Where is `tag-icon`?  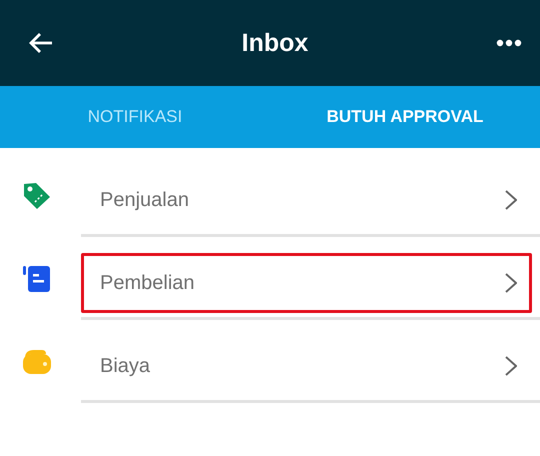
tag-icon is located at coordinates (37, 195).